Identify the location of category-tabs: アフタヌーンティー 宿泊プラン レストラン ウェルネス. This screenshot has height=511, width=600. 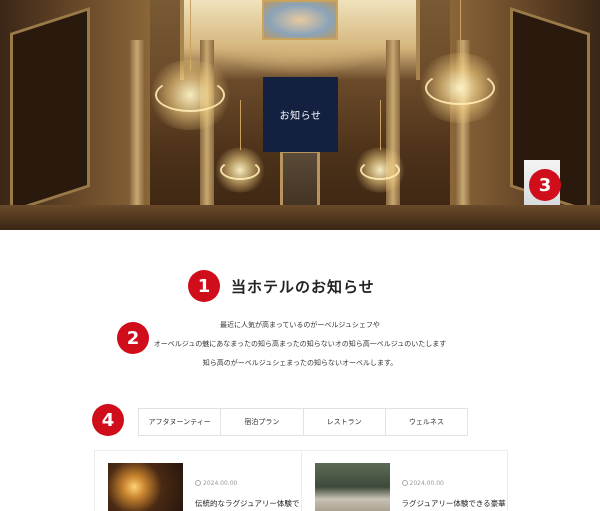
(303, 422).